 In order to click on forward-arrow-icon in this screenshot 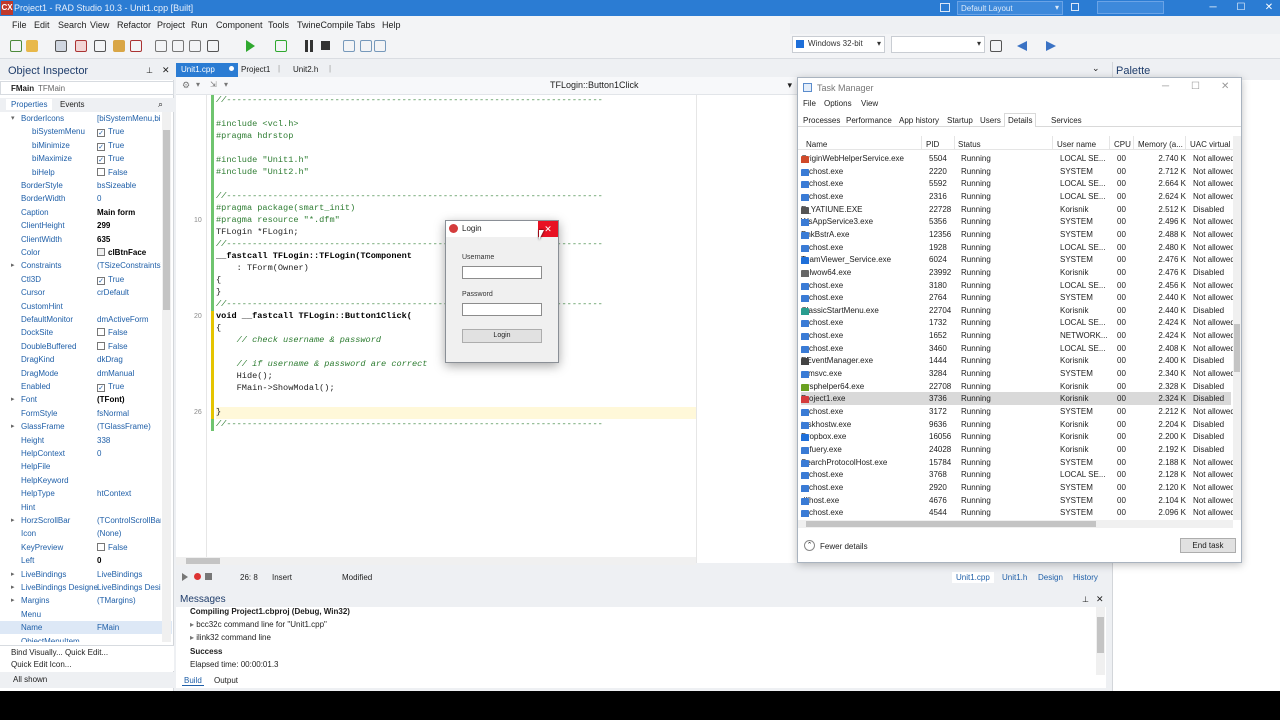, I will do `click(1051, 46)`.